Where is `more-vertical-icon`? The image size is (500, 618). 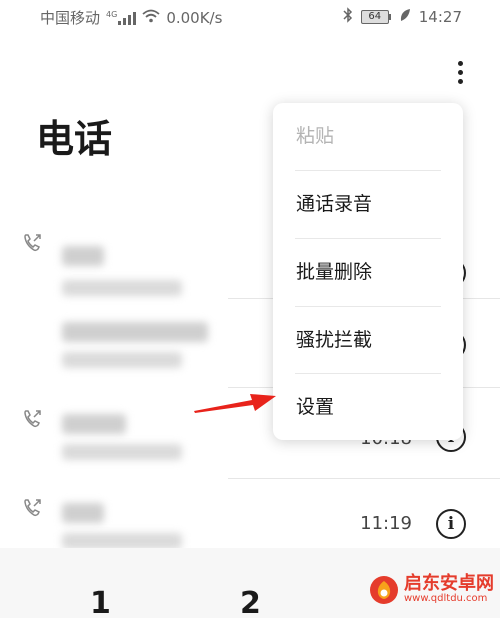 more-vertical-icon is located at coordinates (460, 72).